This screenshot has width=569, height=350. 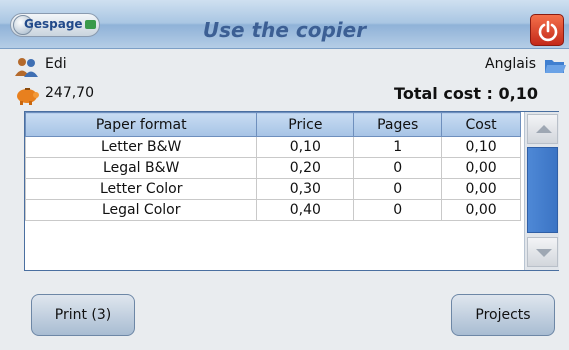 I want to click on scroll-down-button, so click(x=542, y=252).